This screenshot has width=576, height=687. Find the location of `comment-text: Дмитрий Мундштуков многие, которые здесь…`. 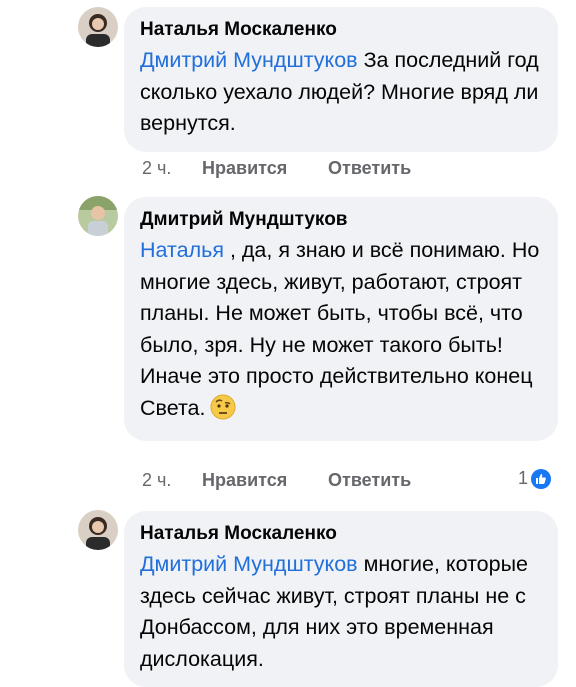

comment-text: Дмитрий Мундштуков многие, которые здесь… is located at coordinates (340, 612).